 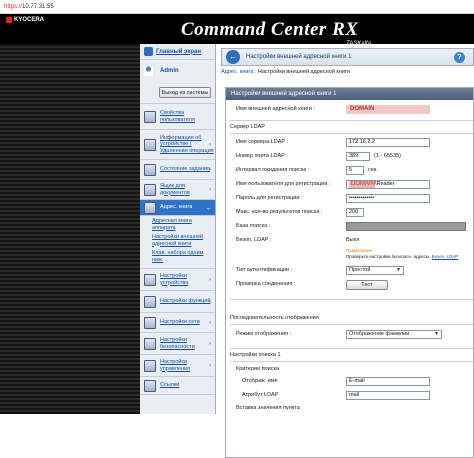 I want to click on shield-icon, so click(x=150, y=343).